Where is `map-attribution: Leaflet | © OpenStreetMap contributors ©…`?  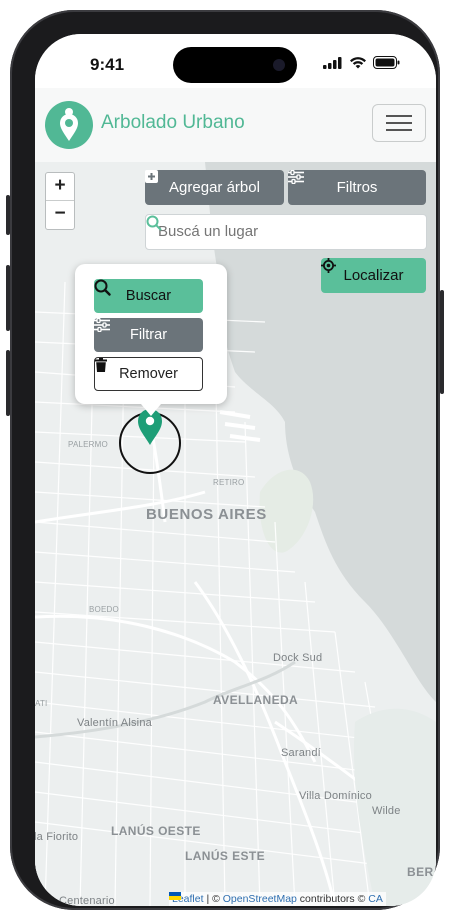
map-attribution: Leaflet | © OpenStreetMap contributors ©… is located at coordinates (277, 899).